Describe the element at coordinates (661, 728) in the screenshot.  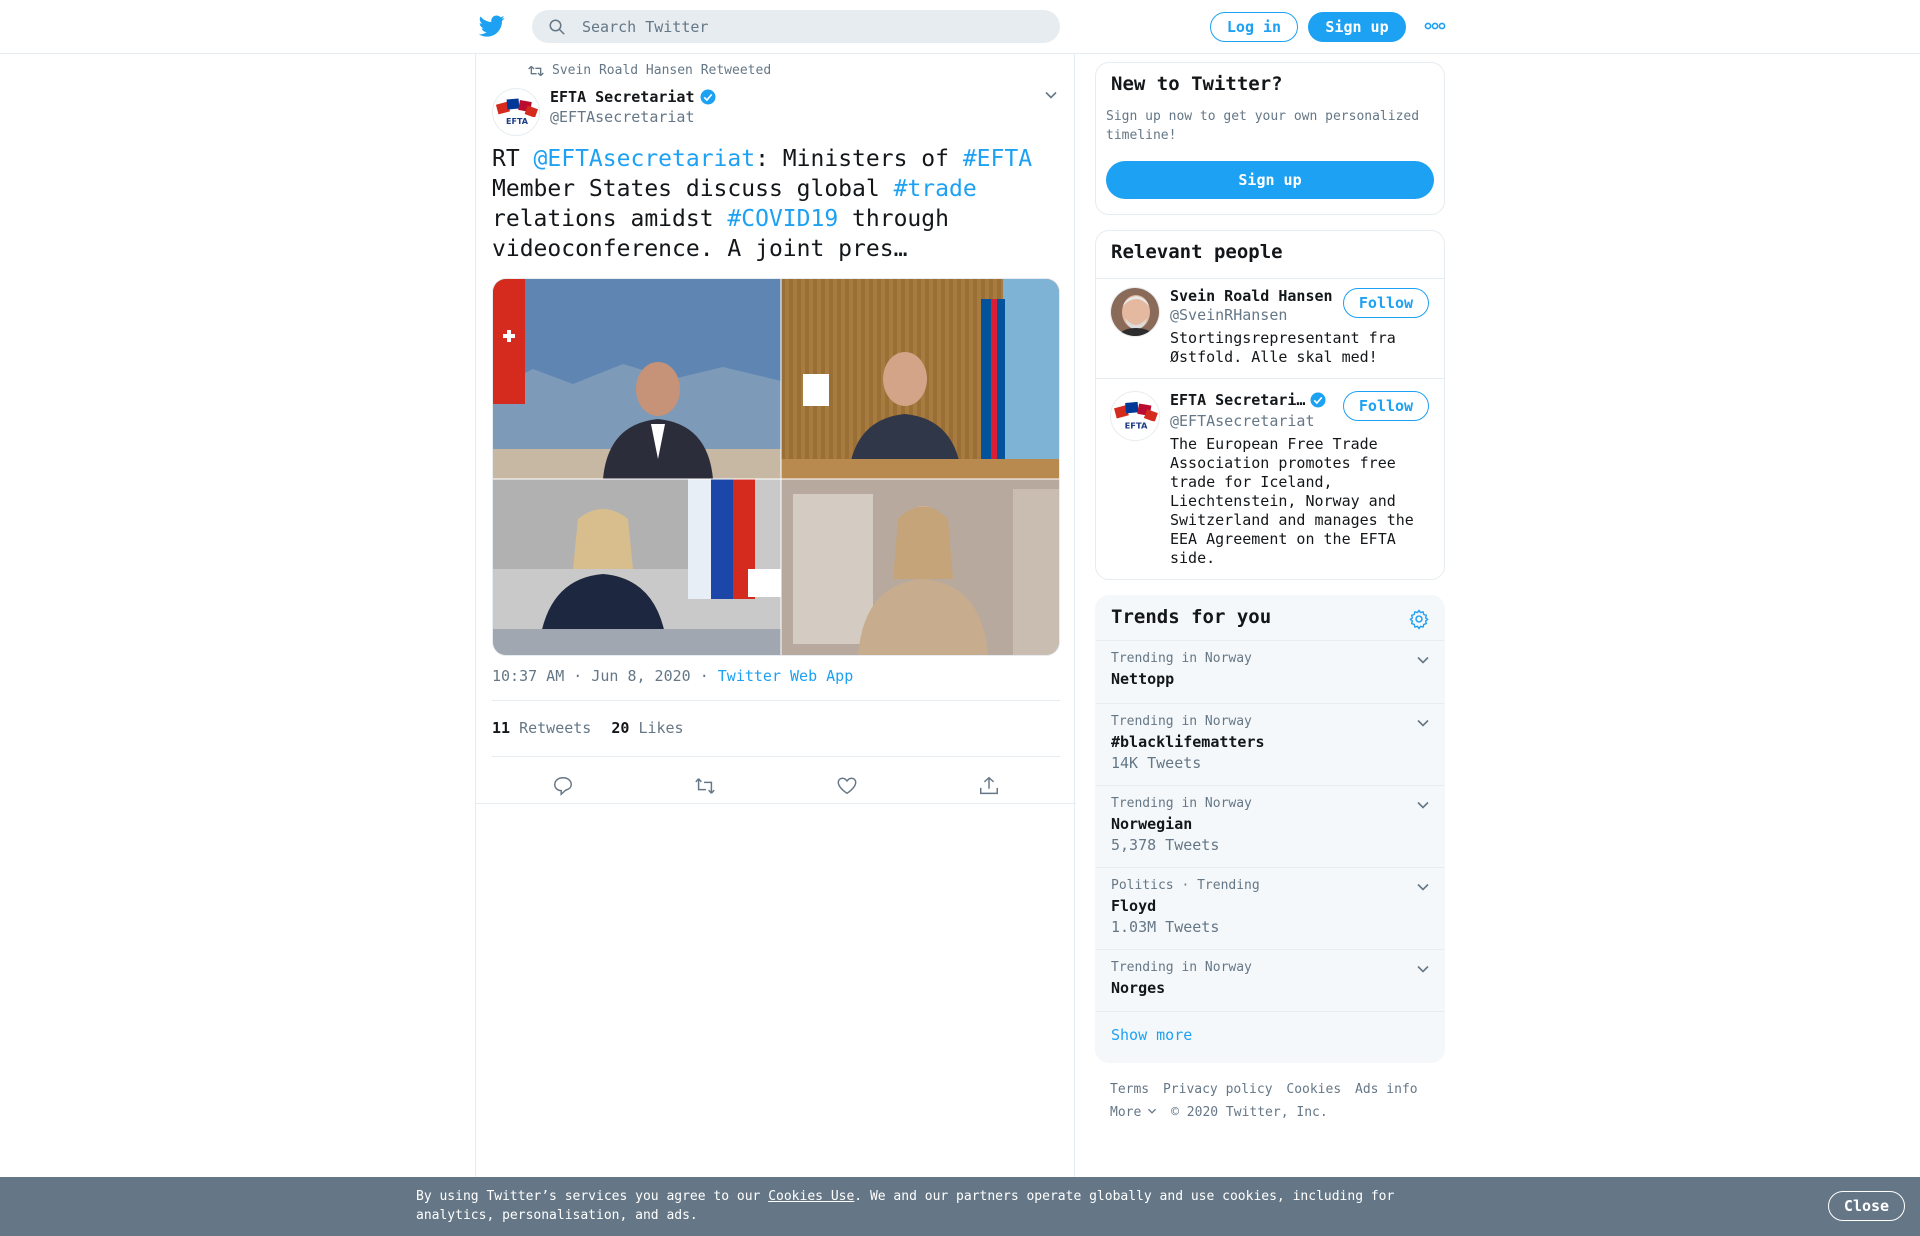
I see `like-label: Likes` at that location.